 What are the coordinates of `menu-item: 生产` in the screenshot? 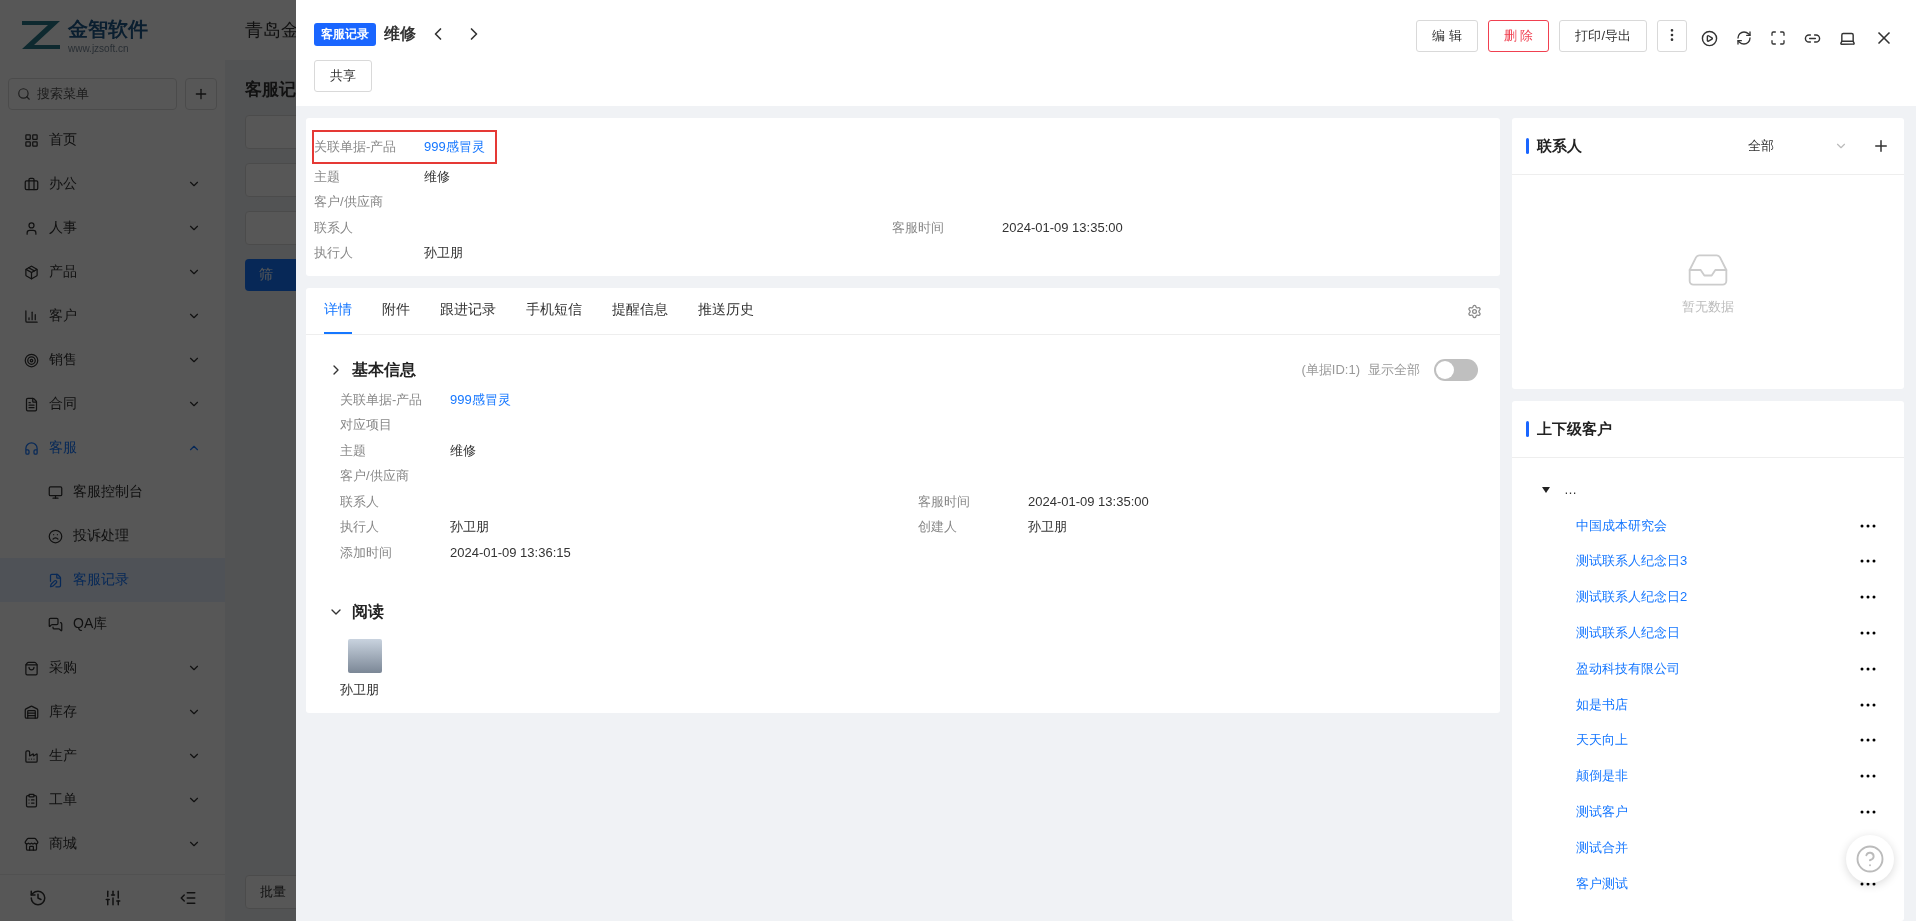 It's located at (112, 756).